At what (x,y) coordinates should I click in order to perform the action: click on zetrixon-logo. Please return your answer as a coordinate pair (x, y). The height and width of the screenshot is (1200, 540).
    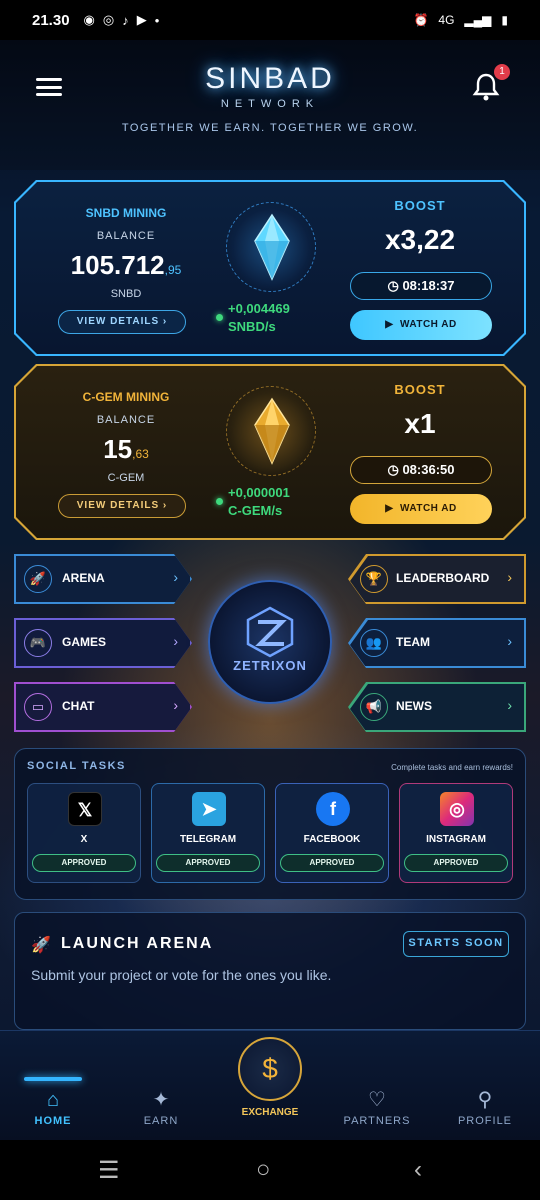
    Looking at the image, I should click on (270, 642).